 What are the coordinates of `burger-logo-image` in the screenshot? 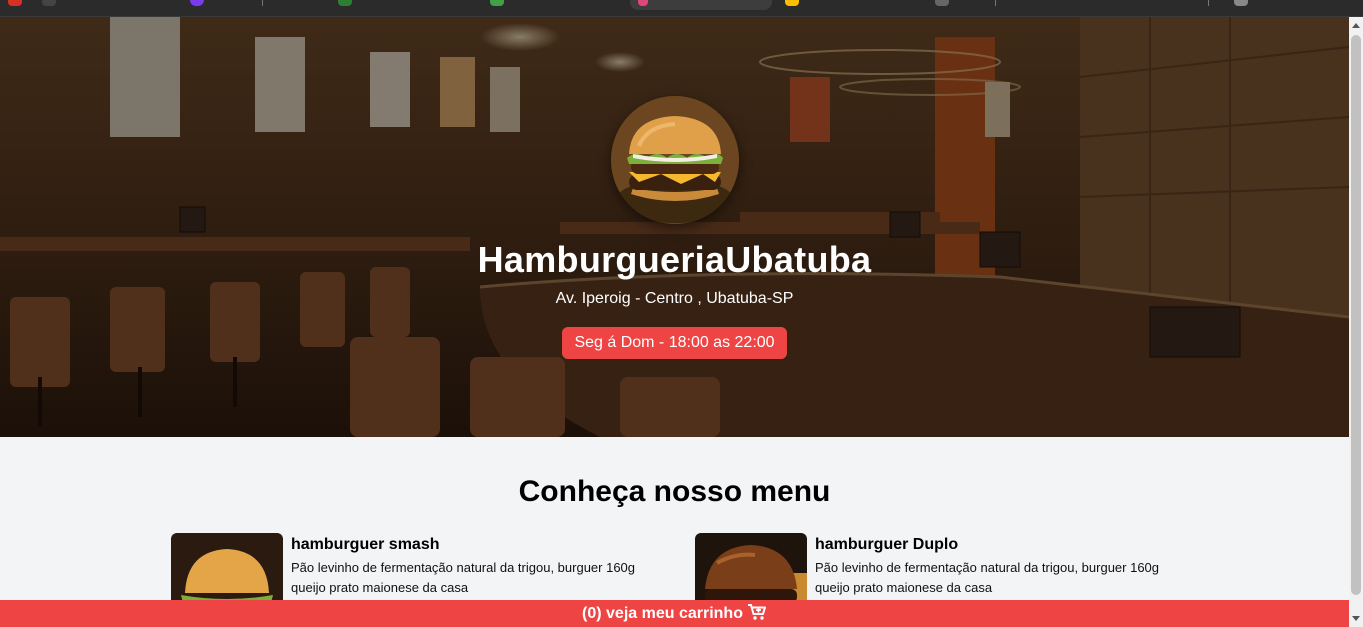 It's located at (675, 160).